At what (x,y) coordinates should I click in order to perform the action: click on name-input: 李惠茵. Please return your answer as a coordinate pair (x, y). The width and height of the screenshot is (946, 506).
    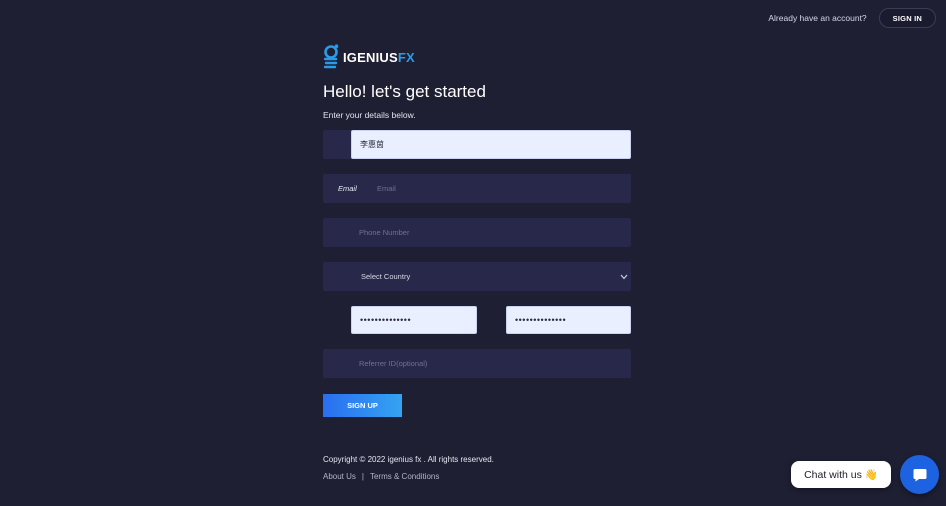
    Looking at the image, I should click on (491, 144).